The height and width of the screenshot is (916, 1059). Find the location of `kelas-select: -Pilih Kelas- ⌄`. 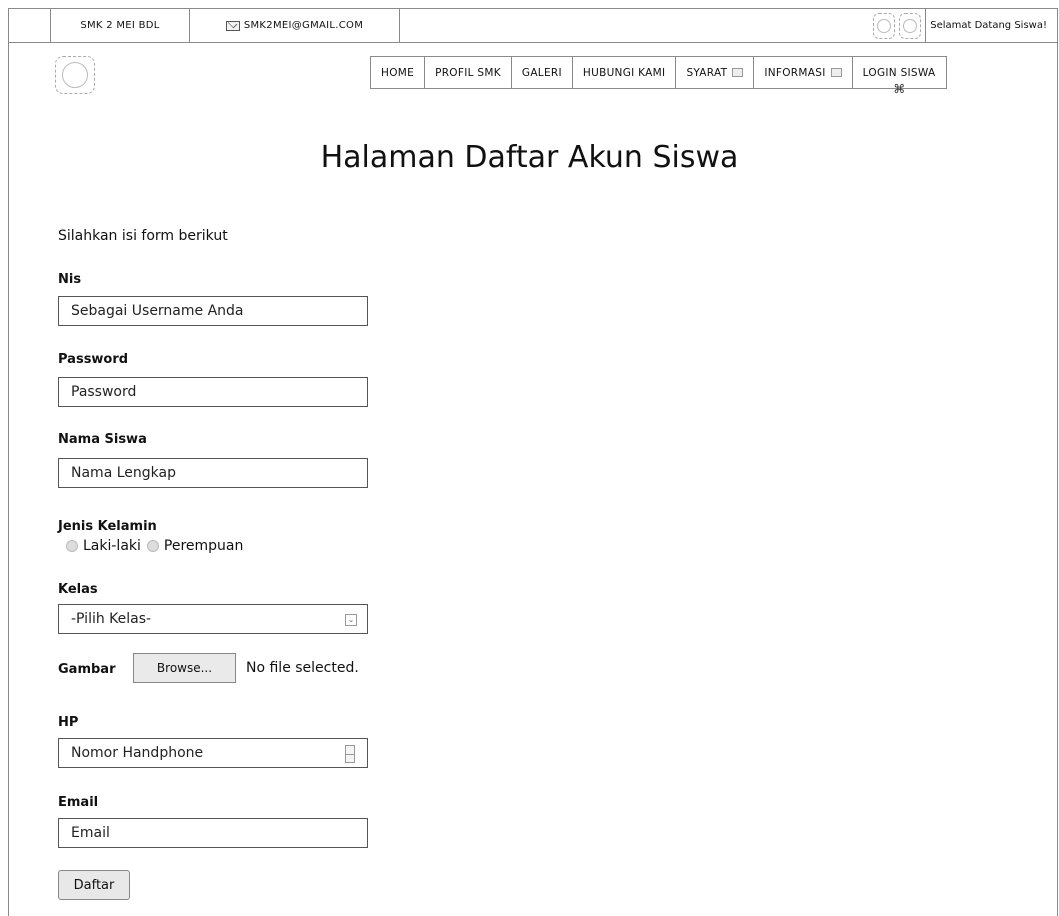

kelas-select: -Pilih Kelas- ⌄ is located at coordinates (213, 619).